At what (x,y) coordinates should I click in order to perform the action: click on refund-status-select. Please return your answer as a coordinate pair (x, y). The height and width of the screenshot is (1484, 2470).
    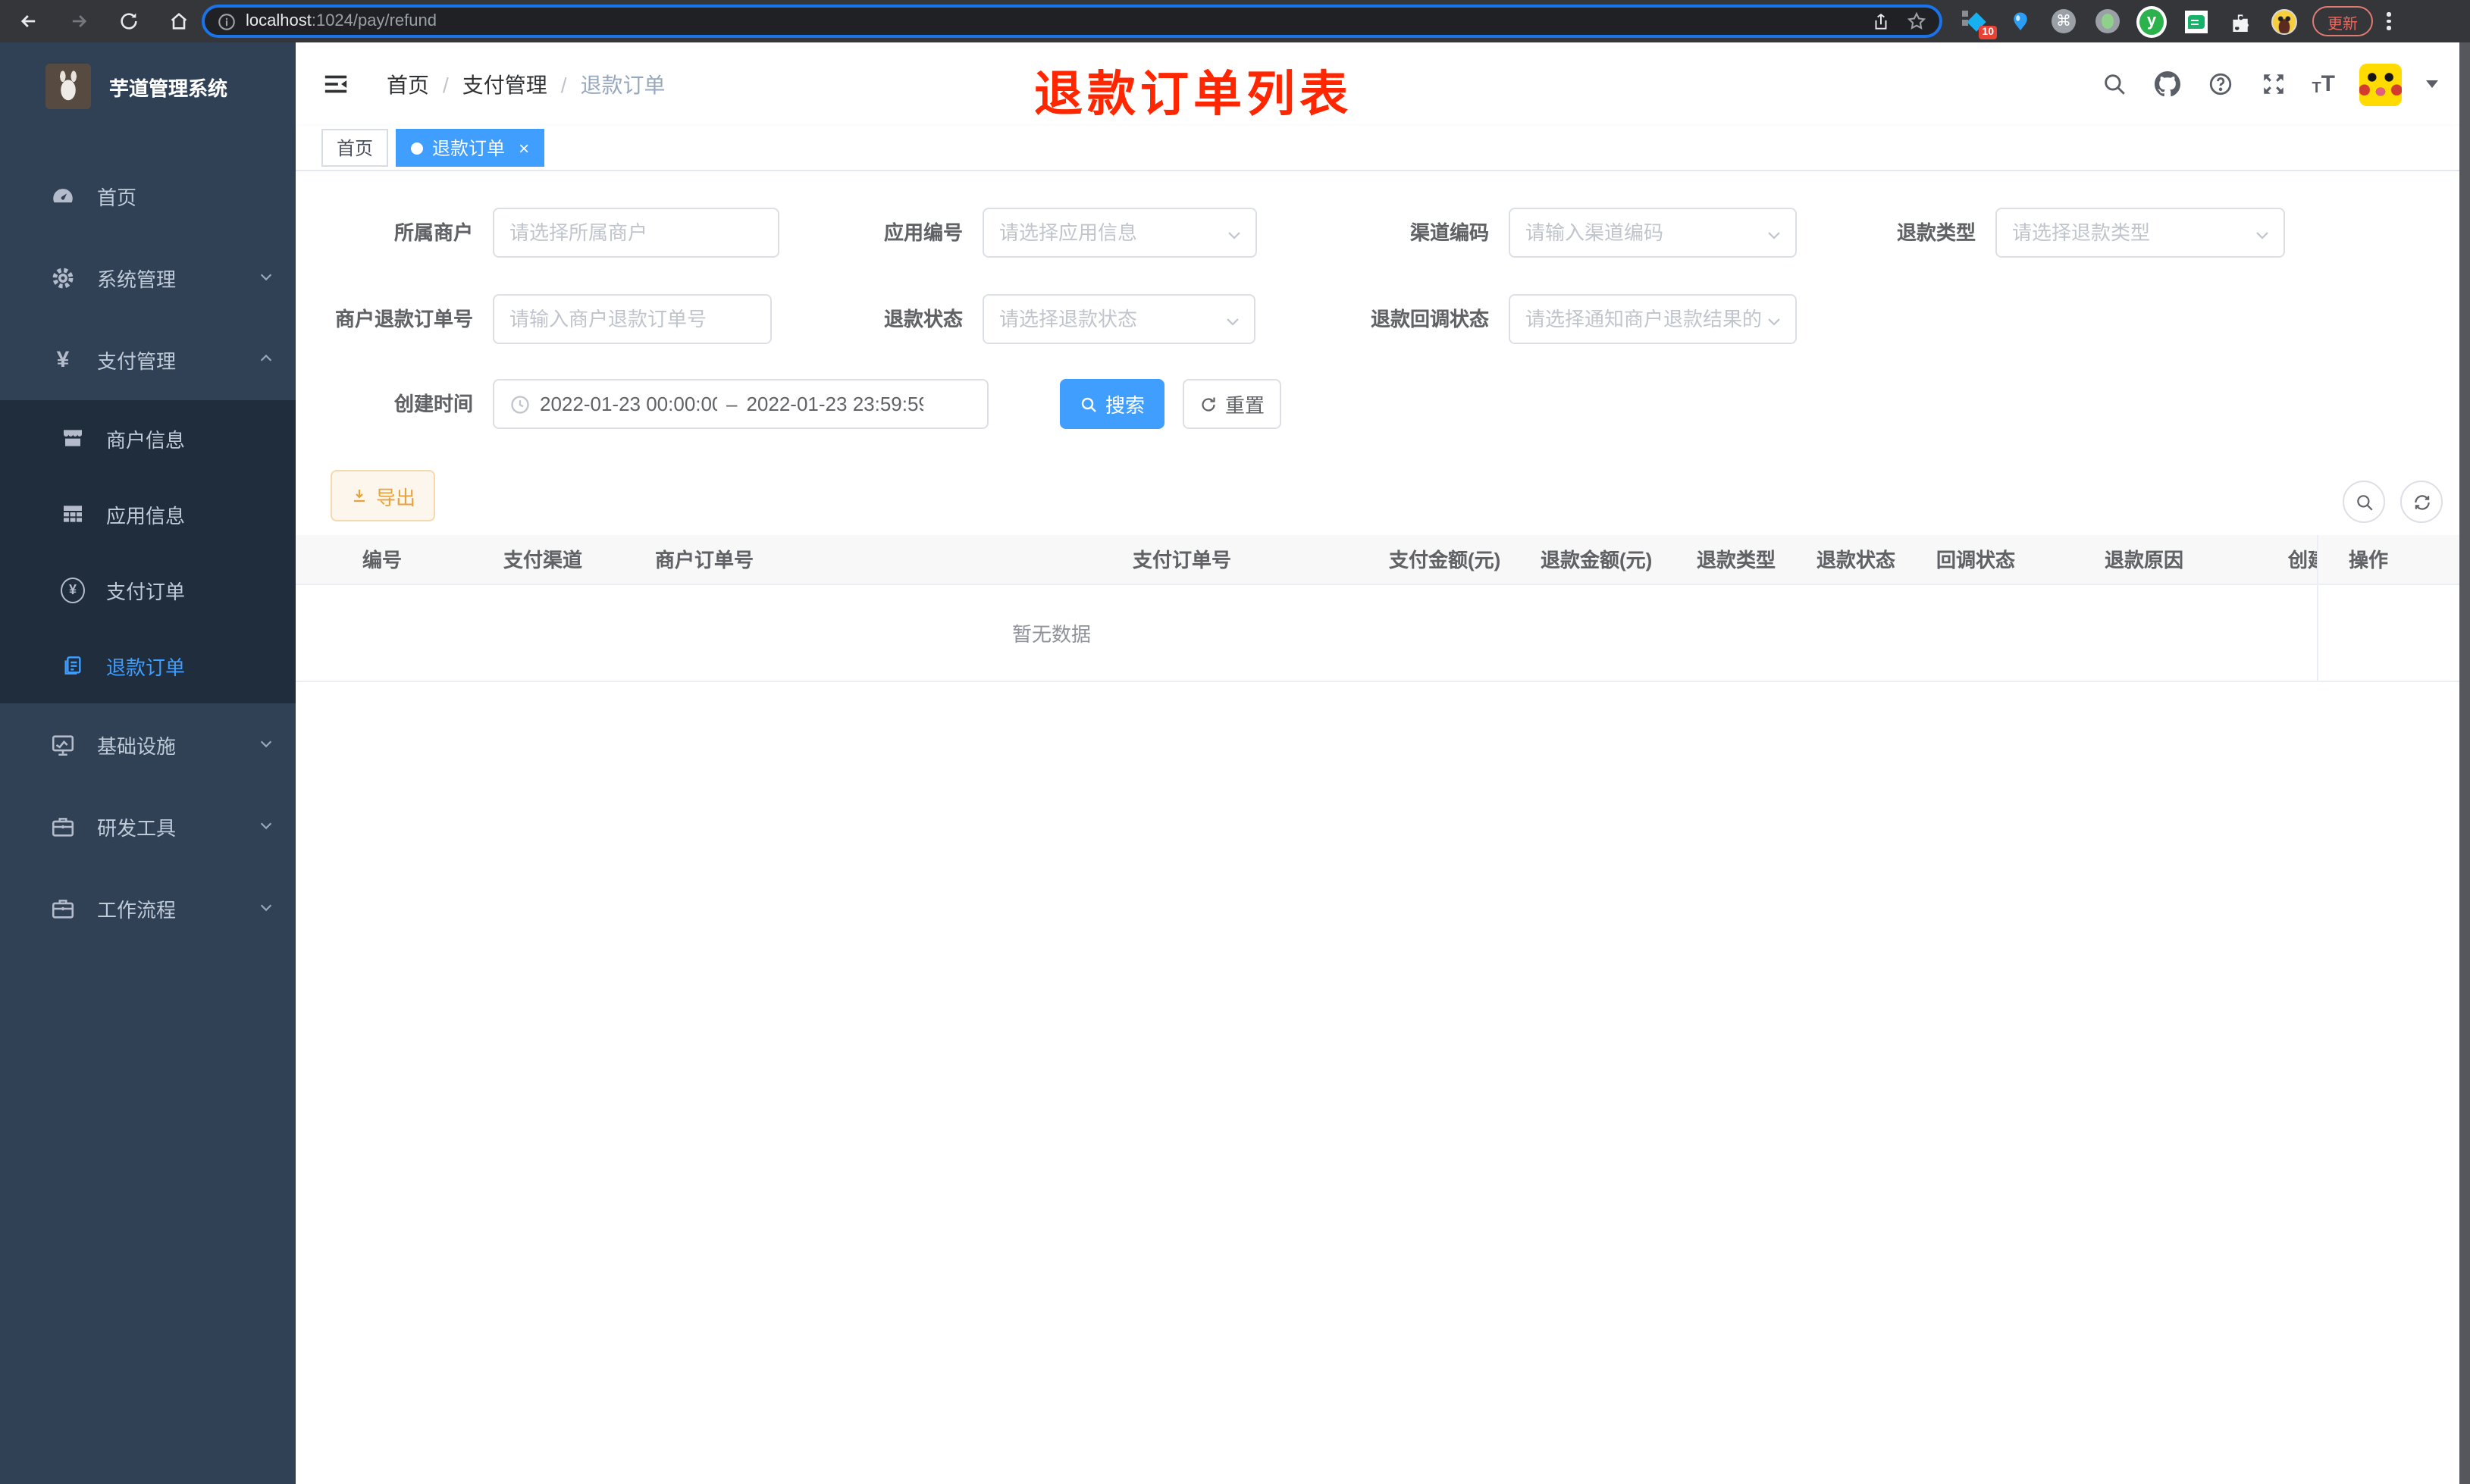
    Looking at the image, I should click on (1119, 319).